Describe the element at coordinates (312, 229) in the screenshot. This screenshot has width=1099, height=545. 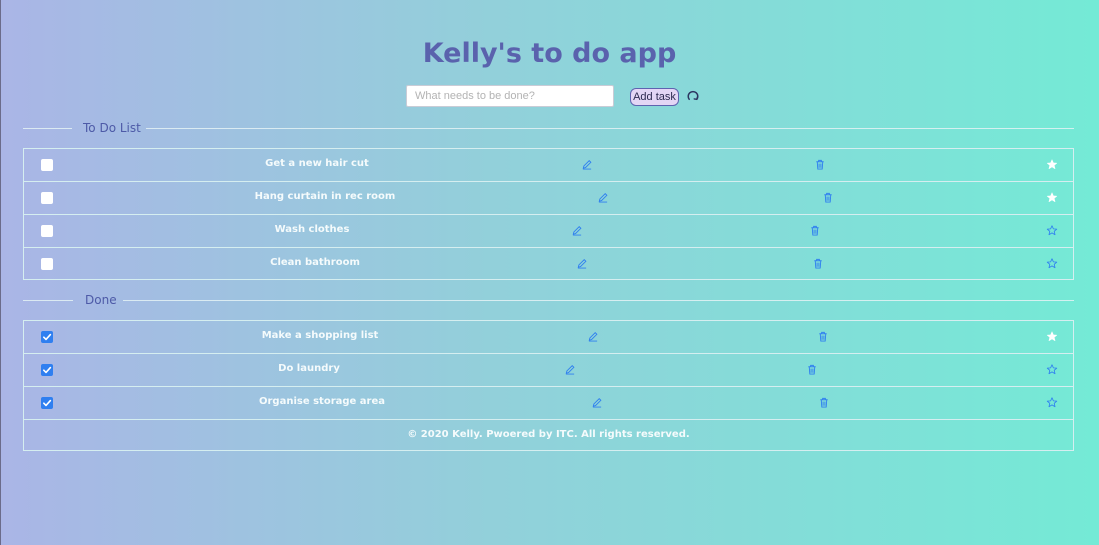
I see `task-text: Wash clothes` at that location.